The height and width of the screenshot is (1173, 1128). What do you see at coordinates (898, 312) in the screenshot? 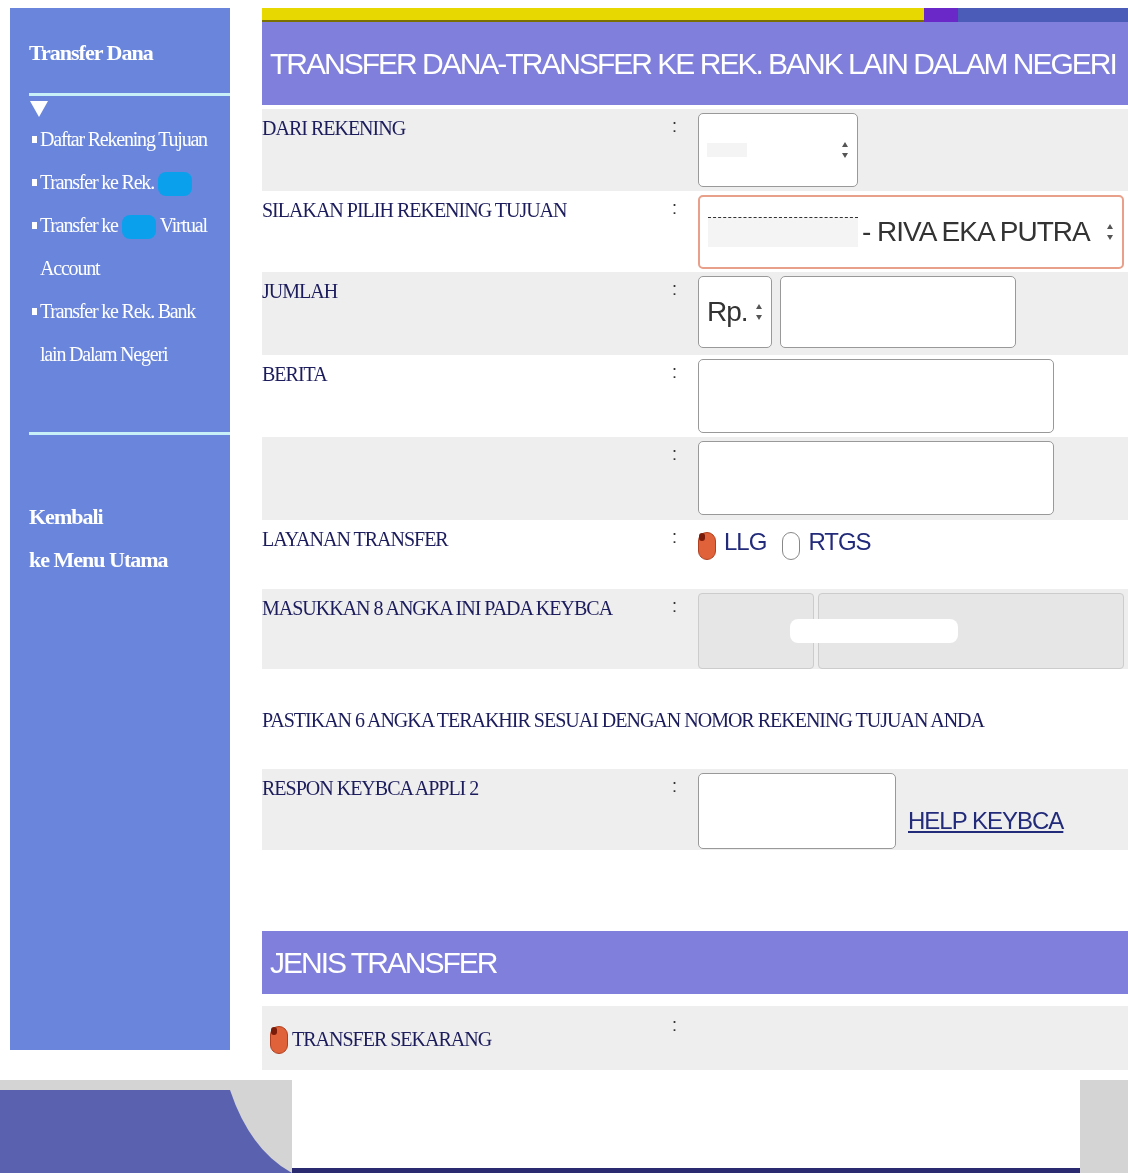
I see `amount-field` at bounding box center [898, 312].